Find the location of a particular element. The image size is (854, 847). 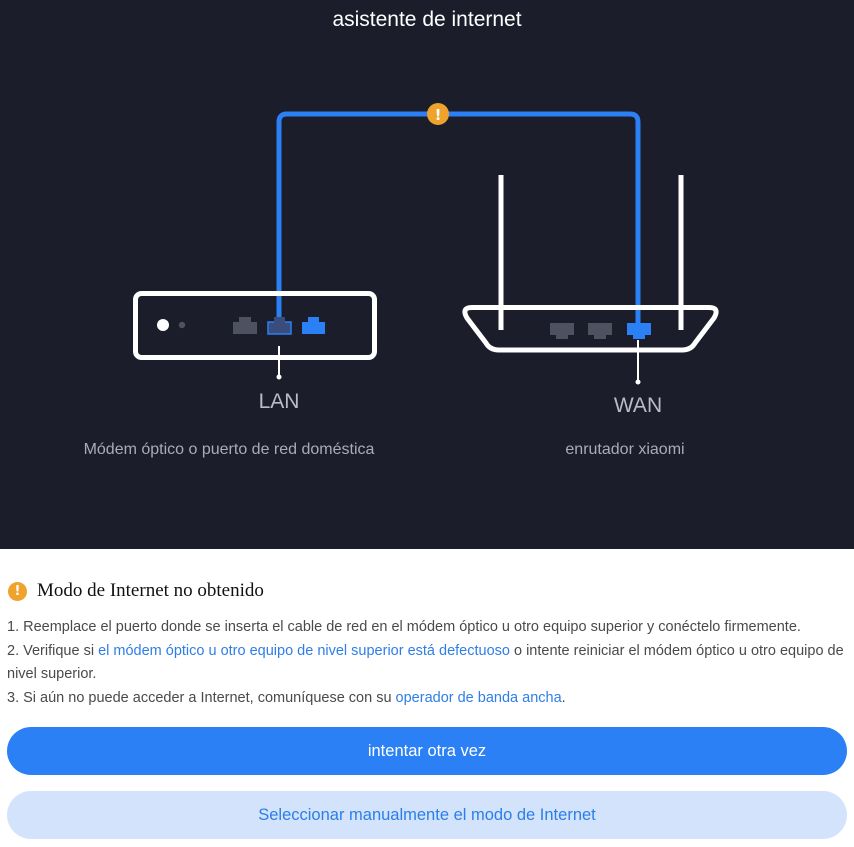

step-3-suffix: . is located at coordinates (563, 697).